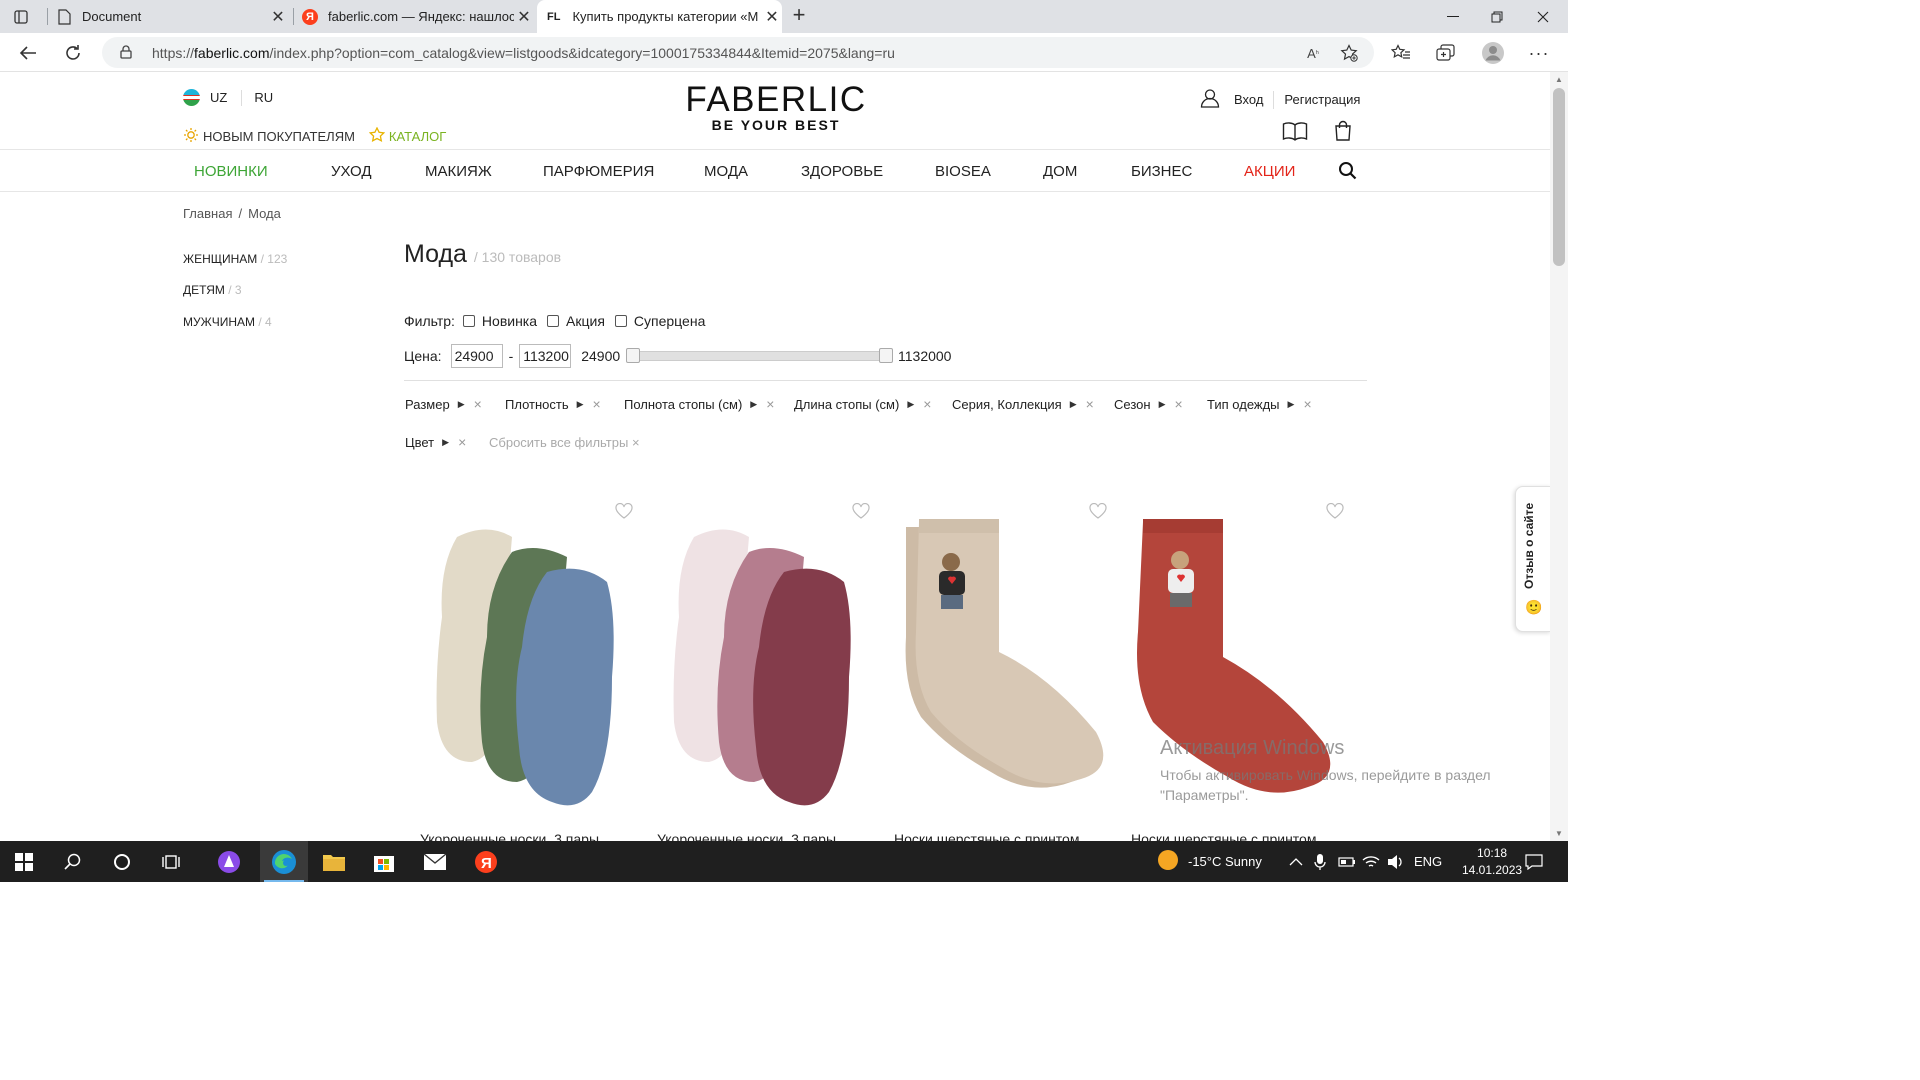 The image size is (1920, 1080). Describe the element at coordinates (1210, 99) in the screenshot. I see `user-icon` at that location.